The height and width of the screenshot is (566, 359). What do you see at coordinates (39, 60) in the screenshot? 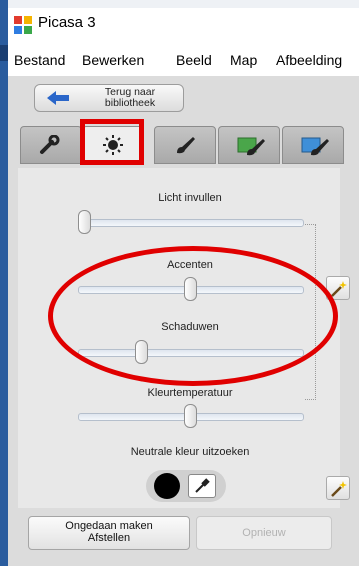
I see `menu-bestand: Bestand` at bounding box center [39, 60].